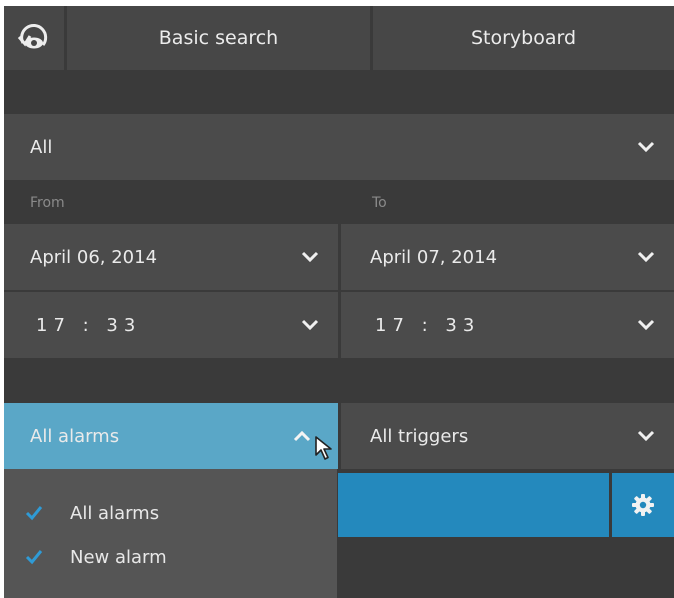 The image size is (674, 598). Describe the element at coordinates (115, 513) in the screenshot. I see `menu-item-label: All alarms` at that location.